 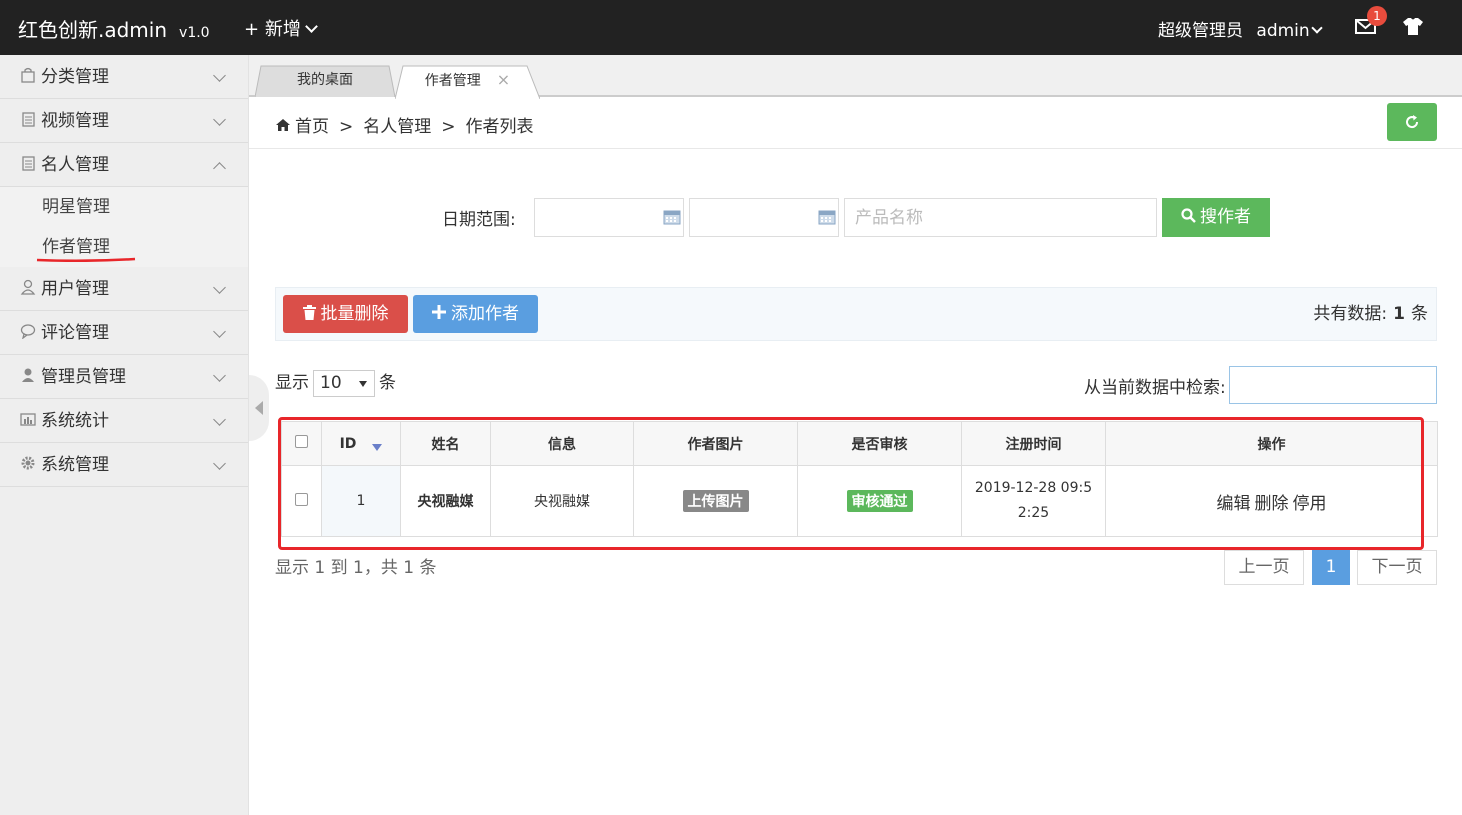 I want to click on refresh-icon, so click(x=1412, y=122).